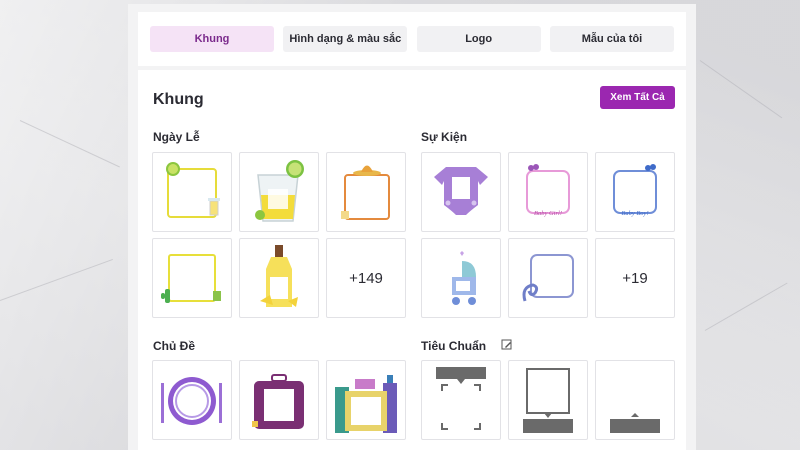 The height and width of the screenshot is (450, 800). I want to click on baby-boy-text: Baby Boy!, so click(634, 213).